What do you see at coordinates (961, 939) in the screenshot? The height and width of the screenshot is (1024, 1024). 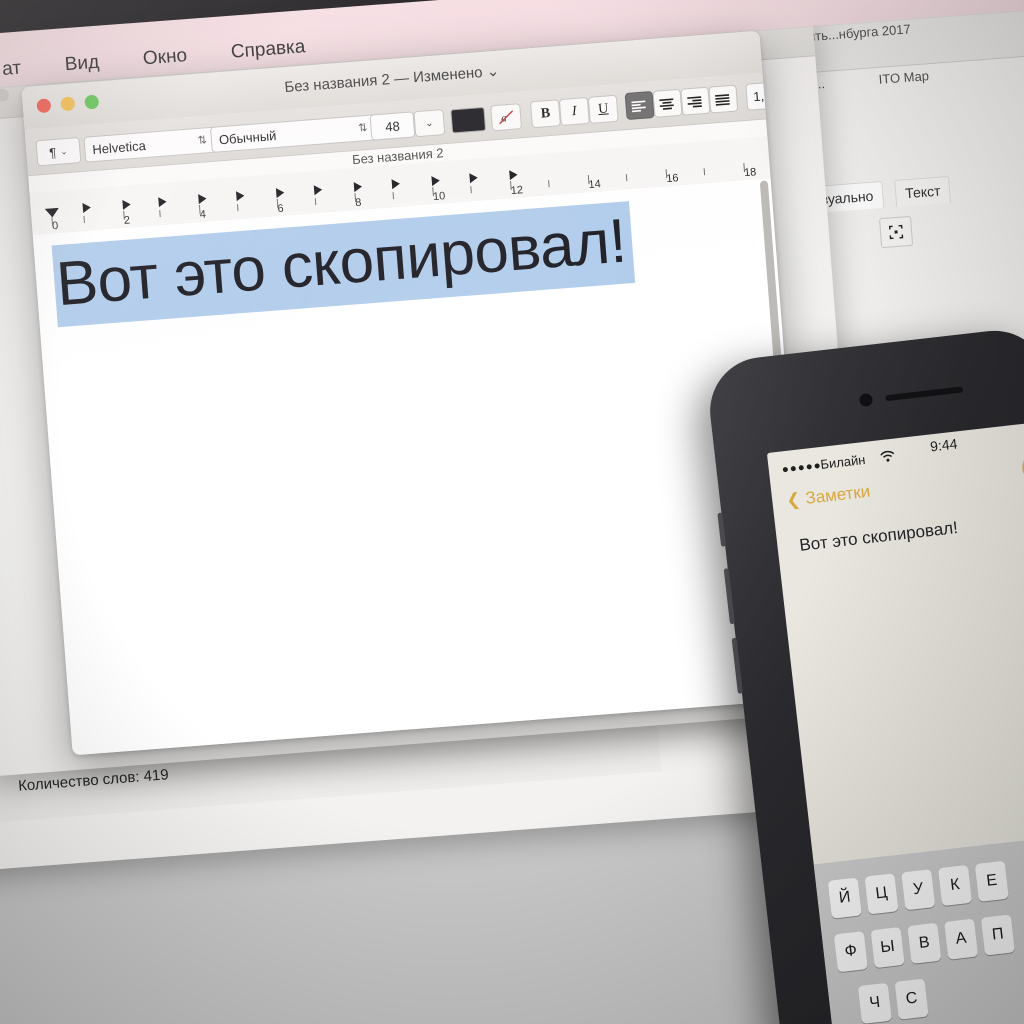 I see `key: А` at bounding box center [961, 939].